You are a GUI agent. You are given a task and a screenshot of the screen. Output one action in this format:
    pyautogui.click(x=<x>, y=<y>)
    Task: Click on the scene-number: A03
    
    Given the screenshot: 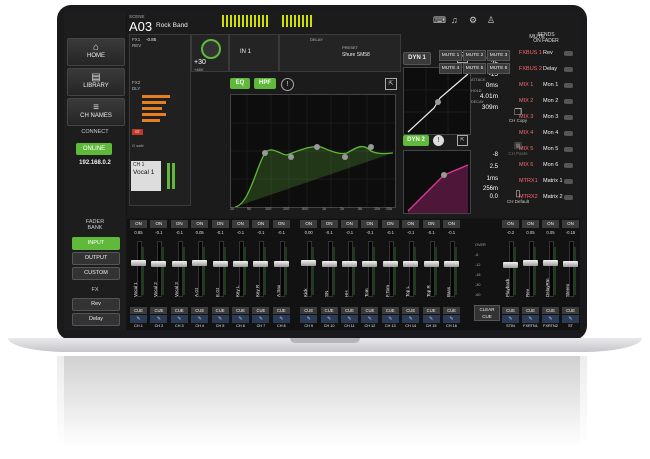 What is the action you would take?
    pyautogui.click(x=140, y=26)
    